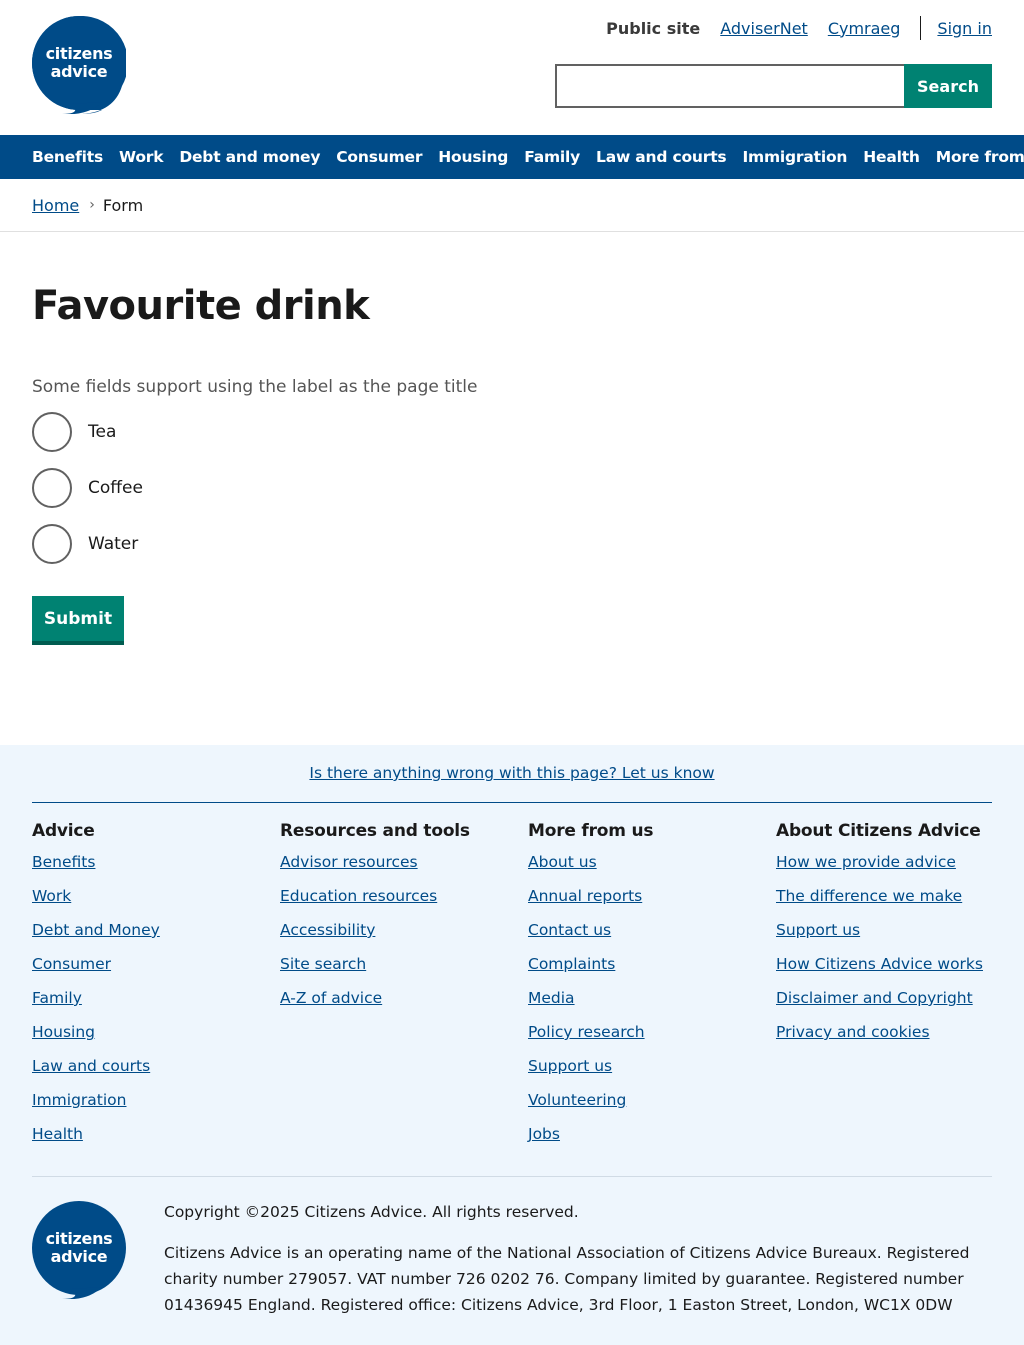 The image size is (1024, 1345). Describe the element at coordinates (552, 157) in the screenshot. I see `nav-item-family: Family` at that location.